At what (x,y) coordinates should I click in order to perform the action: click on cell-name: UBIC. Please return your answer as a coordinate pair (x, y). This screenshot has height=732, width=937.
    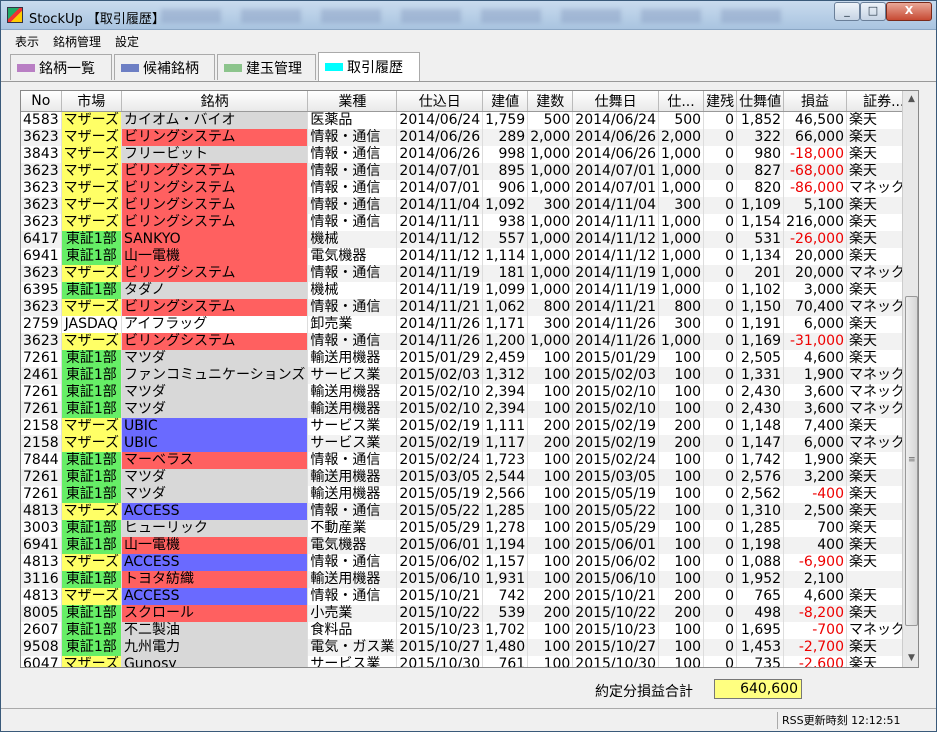
    Looking at the image, I should click on (215, 443).